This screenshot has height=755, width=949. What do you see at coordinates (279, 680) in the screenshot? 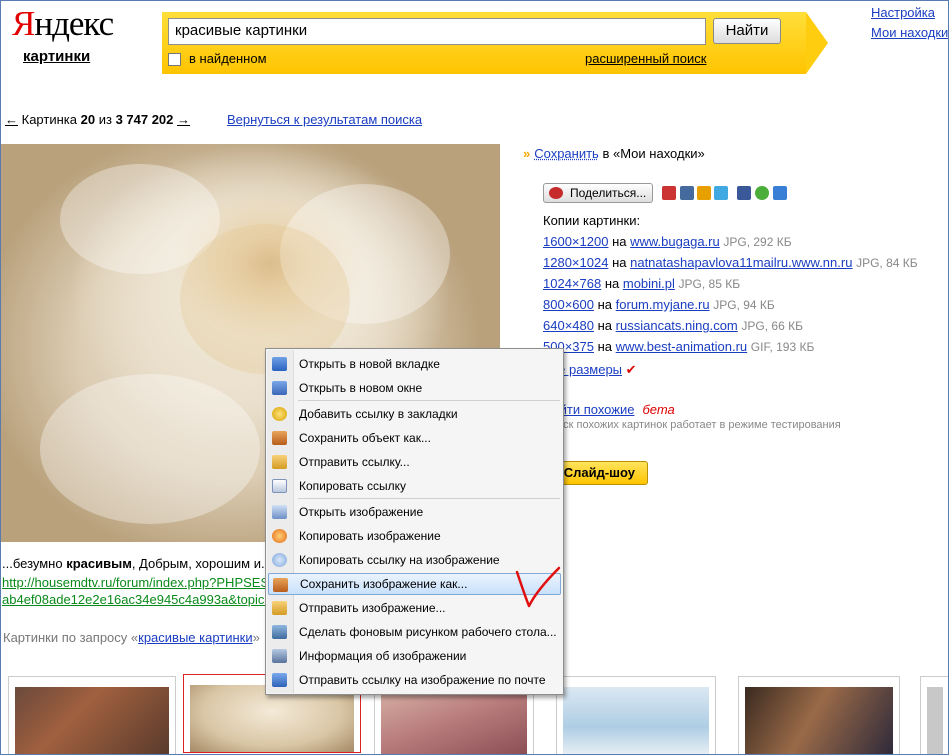
I see `mail-icon` at bounding box center [279, 680].